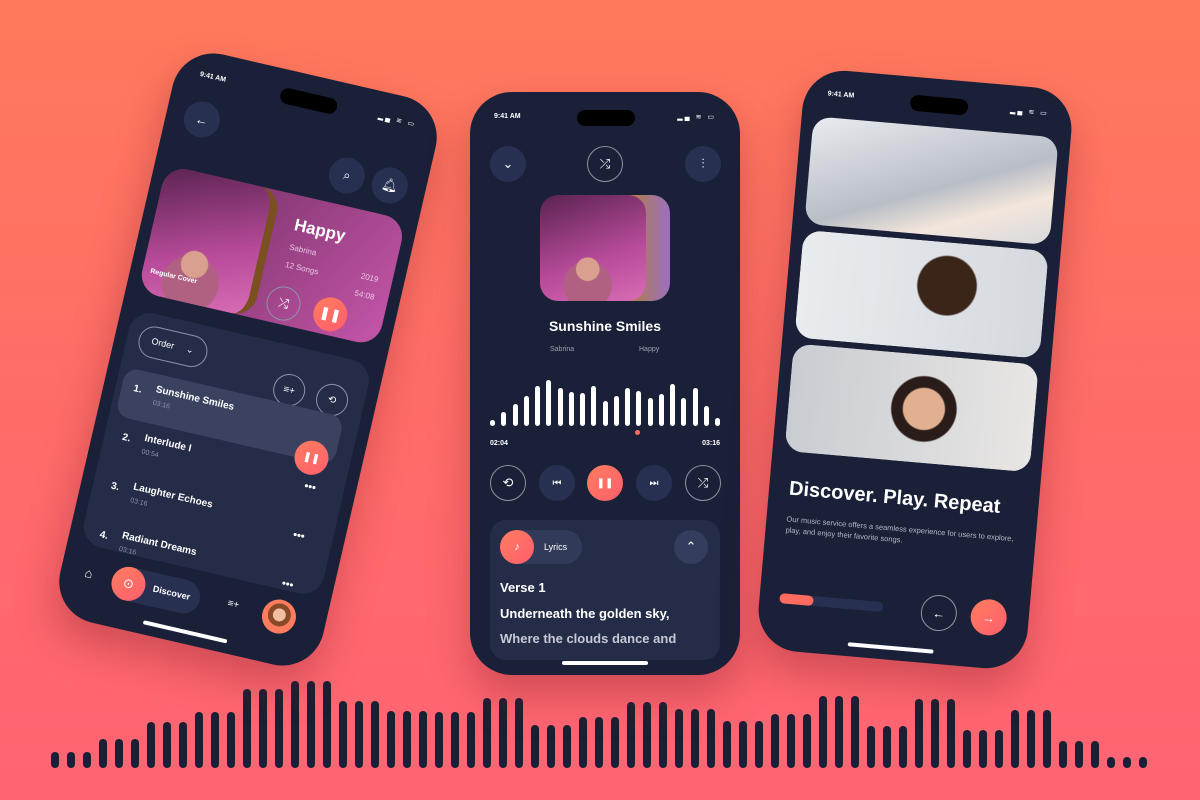 The image size is (1200, 800). Describe the element at coordinates (703, 164) in the screenshot. I see `equalizer-button: ⫶` at that location.